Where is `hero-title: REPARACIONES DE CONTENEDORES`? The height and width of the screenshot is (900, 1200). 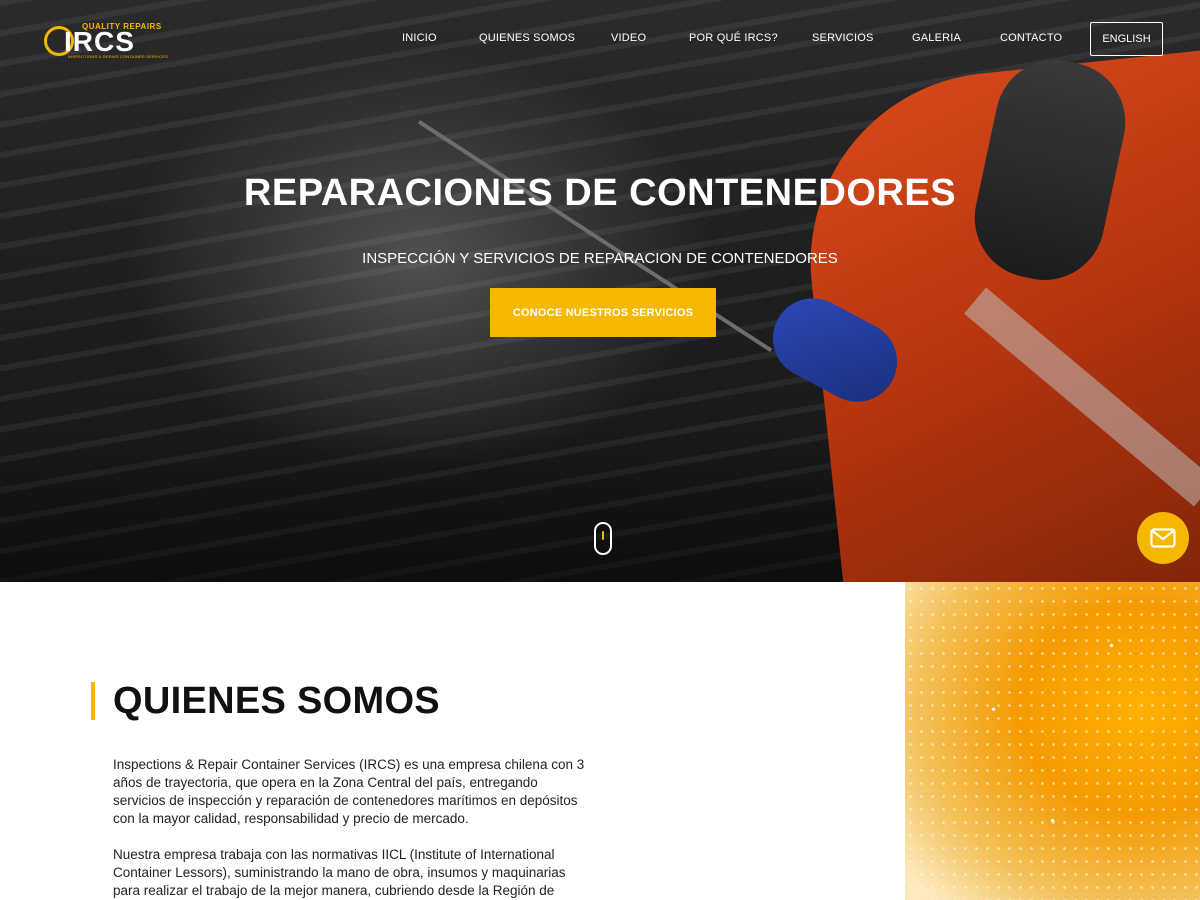
hero-title: REPARACIONES DE CONTENEDORES is located at coordinates (600, 193).